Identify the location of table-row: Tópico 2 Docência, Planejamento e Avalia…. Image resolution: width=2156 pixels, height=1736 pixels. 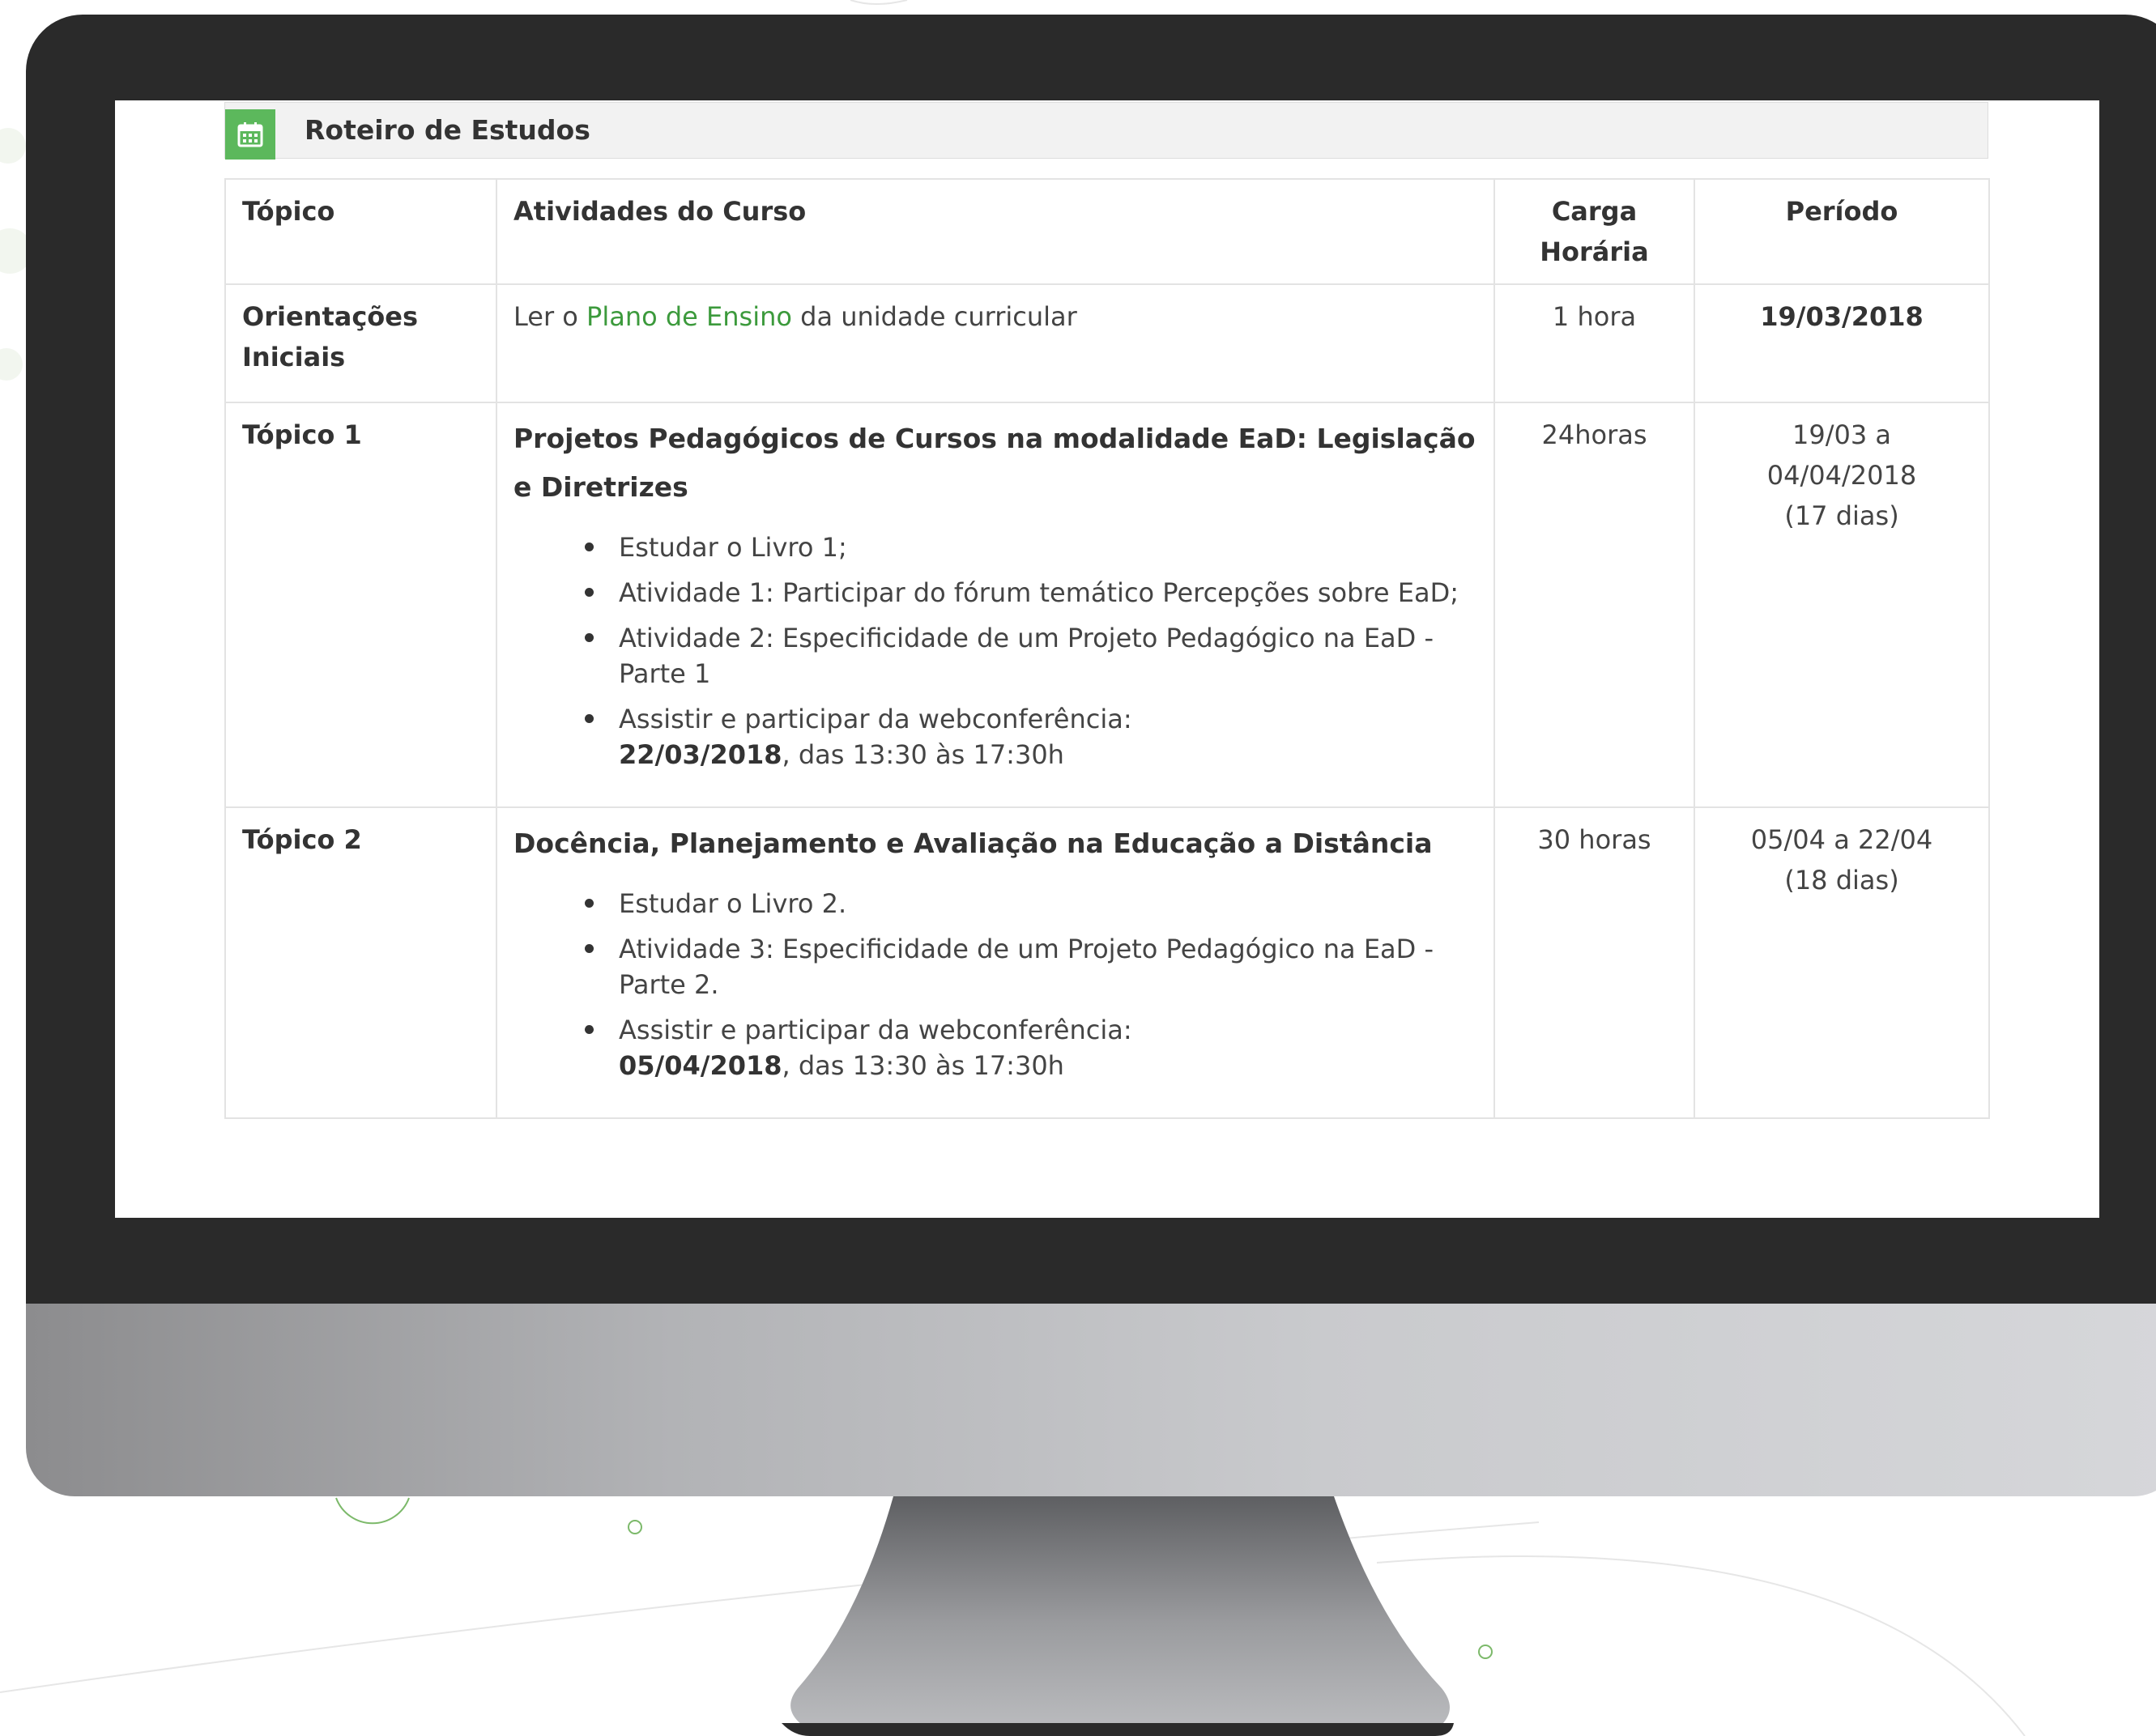
(1107, 962).